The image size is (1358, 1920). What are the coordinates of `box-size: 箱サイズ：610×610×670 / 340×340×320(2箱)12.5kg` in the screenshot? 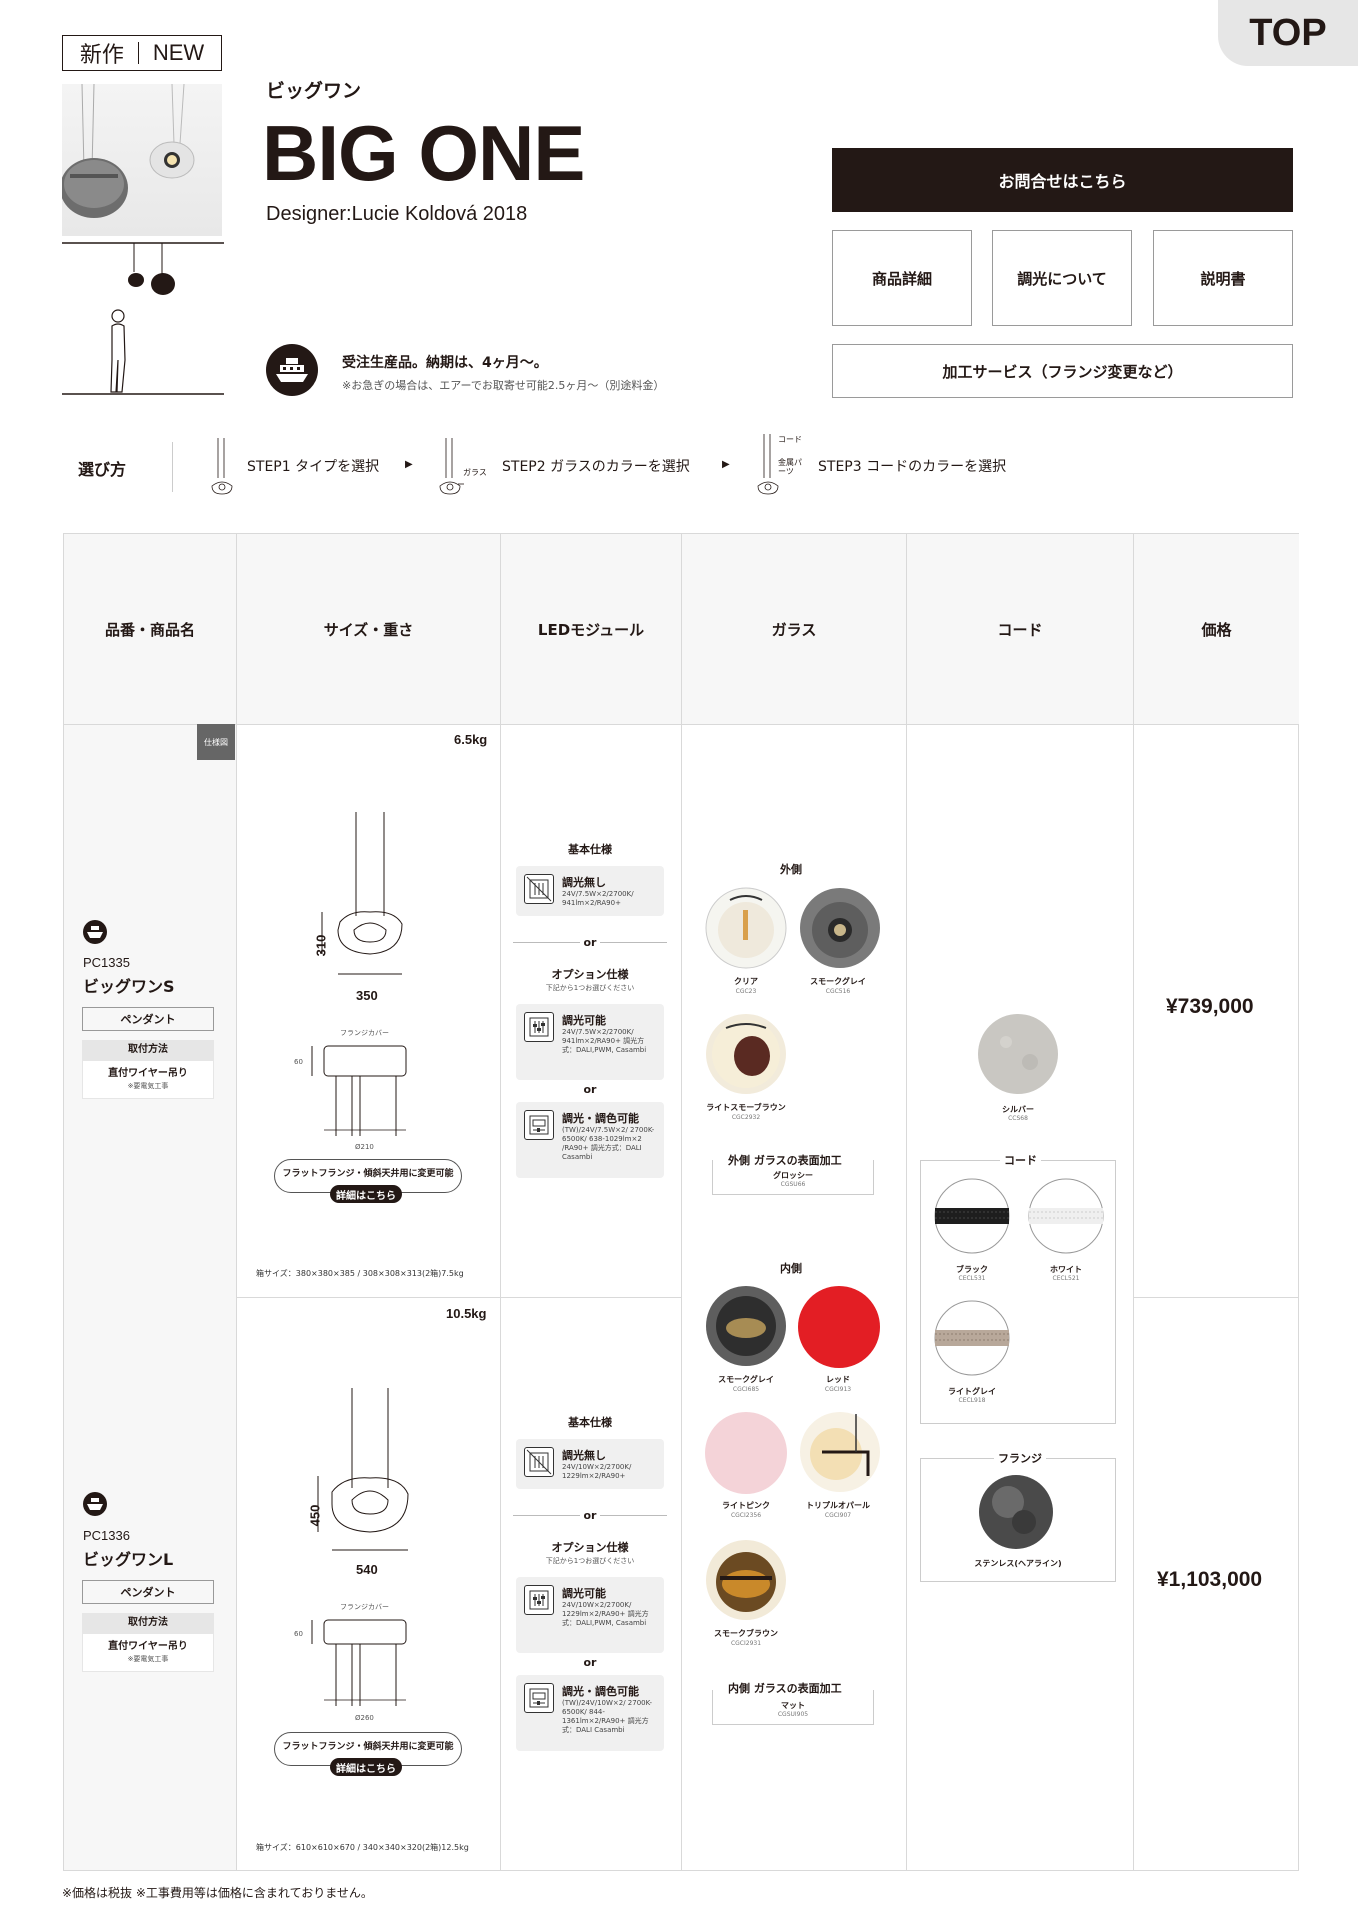 It's located at (362, 1847).